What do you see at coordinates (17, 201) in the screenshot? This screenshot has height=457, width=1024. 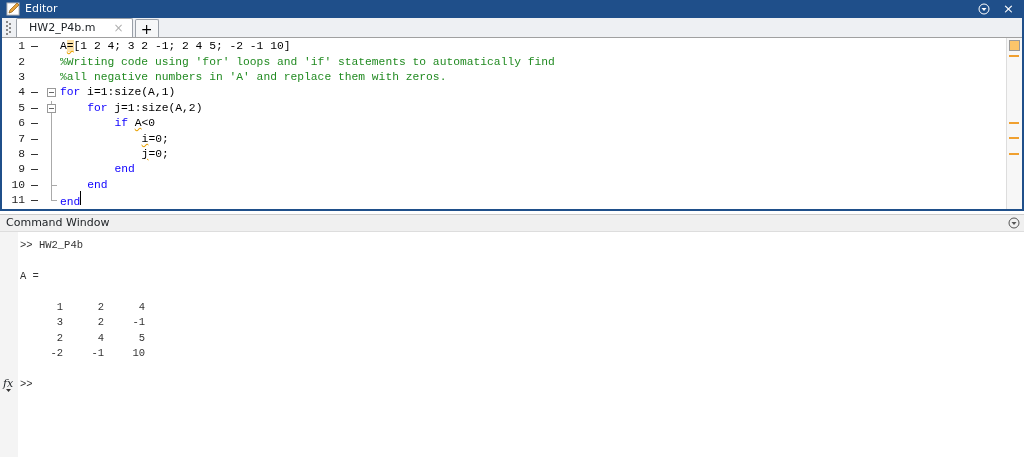 I see `line-number: 11` at bounding box center [17, 201].